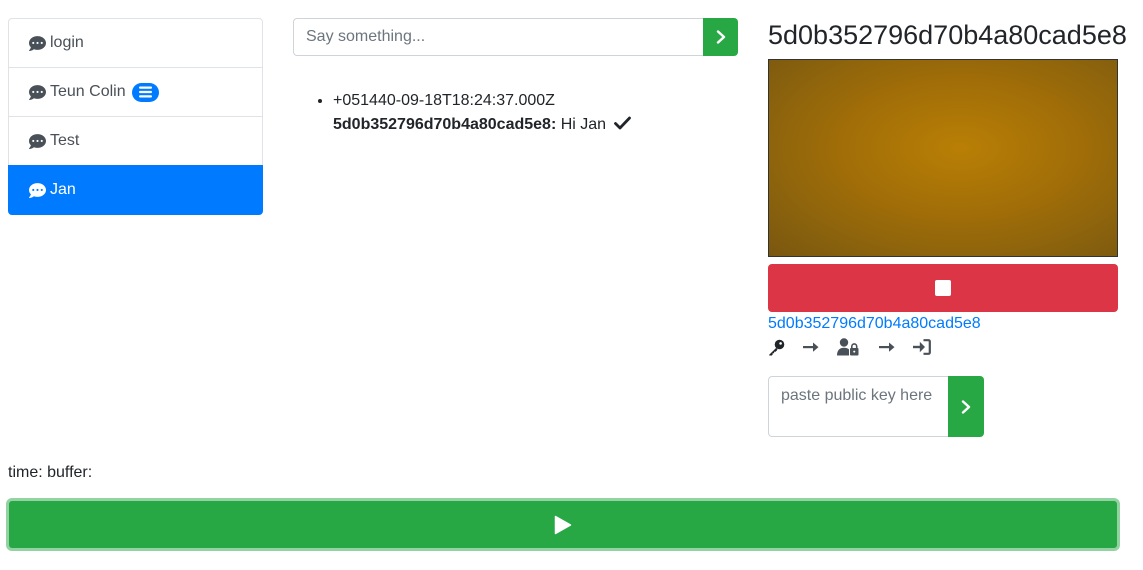 This screenshot has width=1143, height=570. What do you see at coordinates (583, 124) in the screenshot?
I see `message-text: Hi Jan` at bounding box center [583, 124].